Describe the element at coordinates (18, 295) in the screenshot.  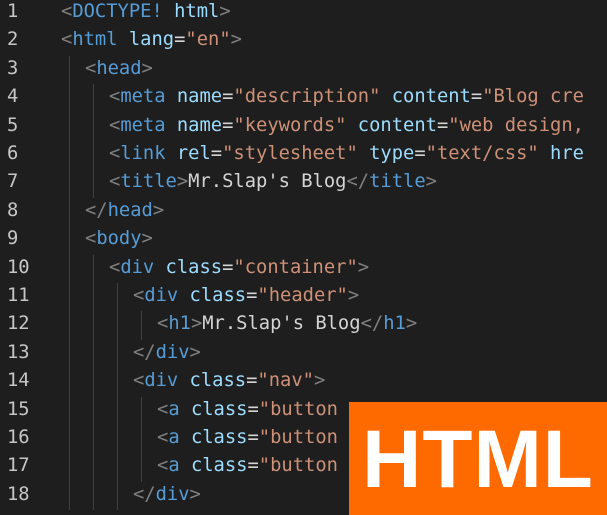
I see `line-number: 11` at that location.